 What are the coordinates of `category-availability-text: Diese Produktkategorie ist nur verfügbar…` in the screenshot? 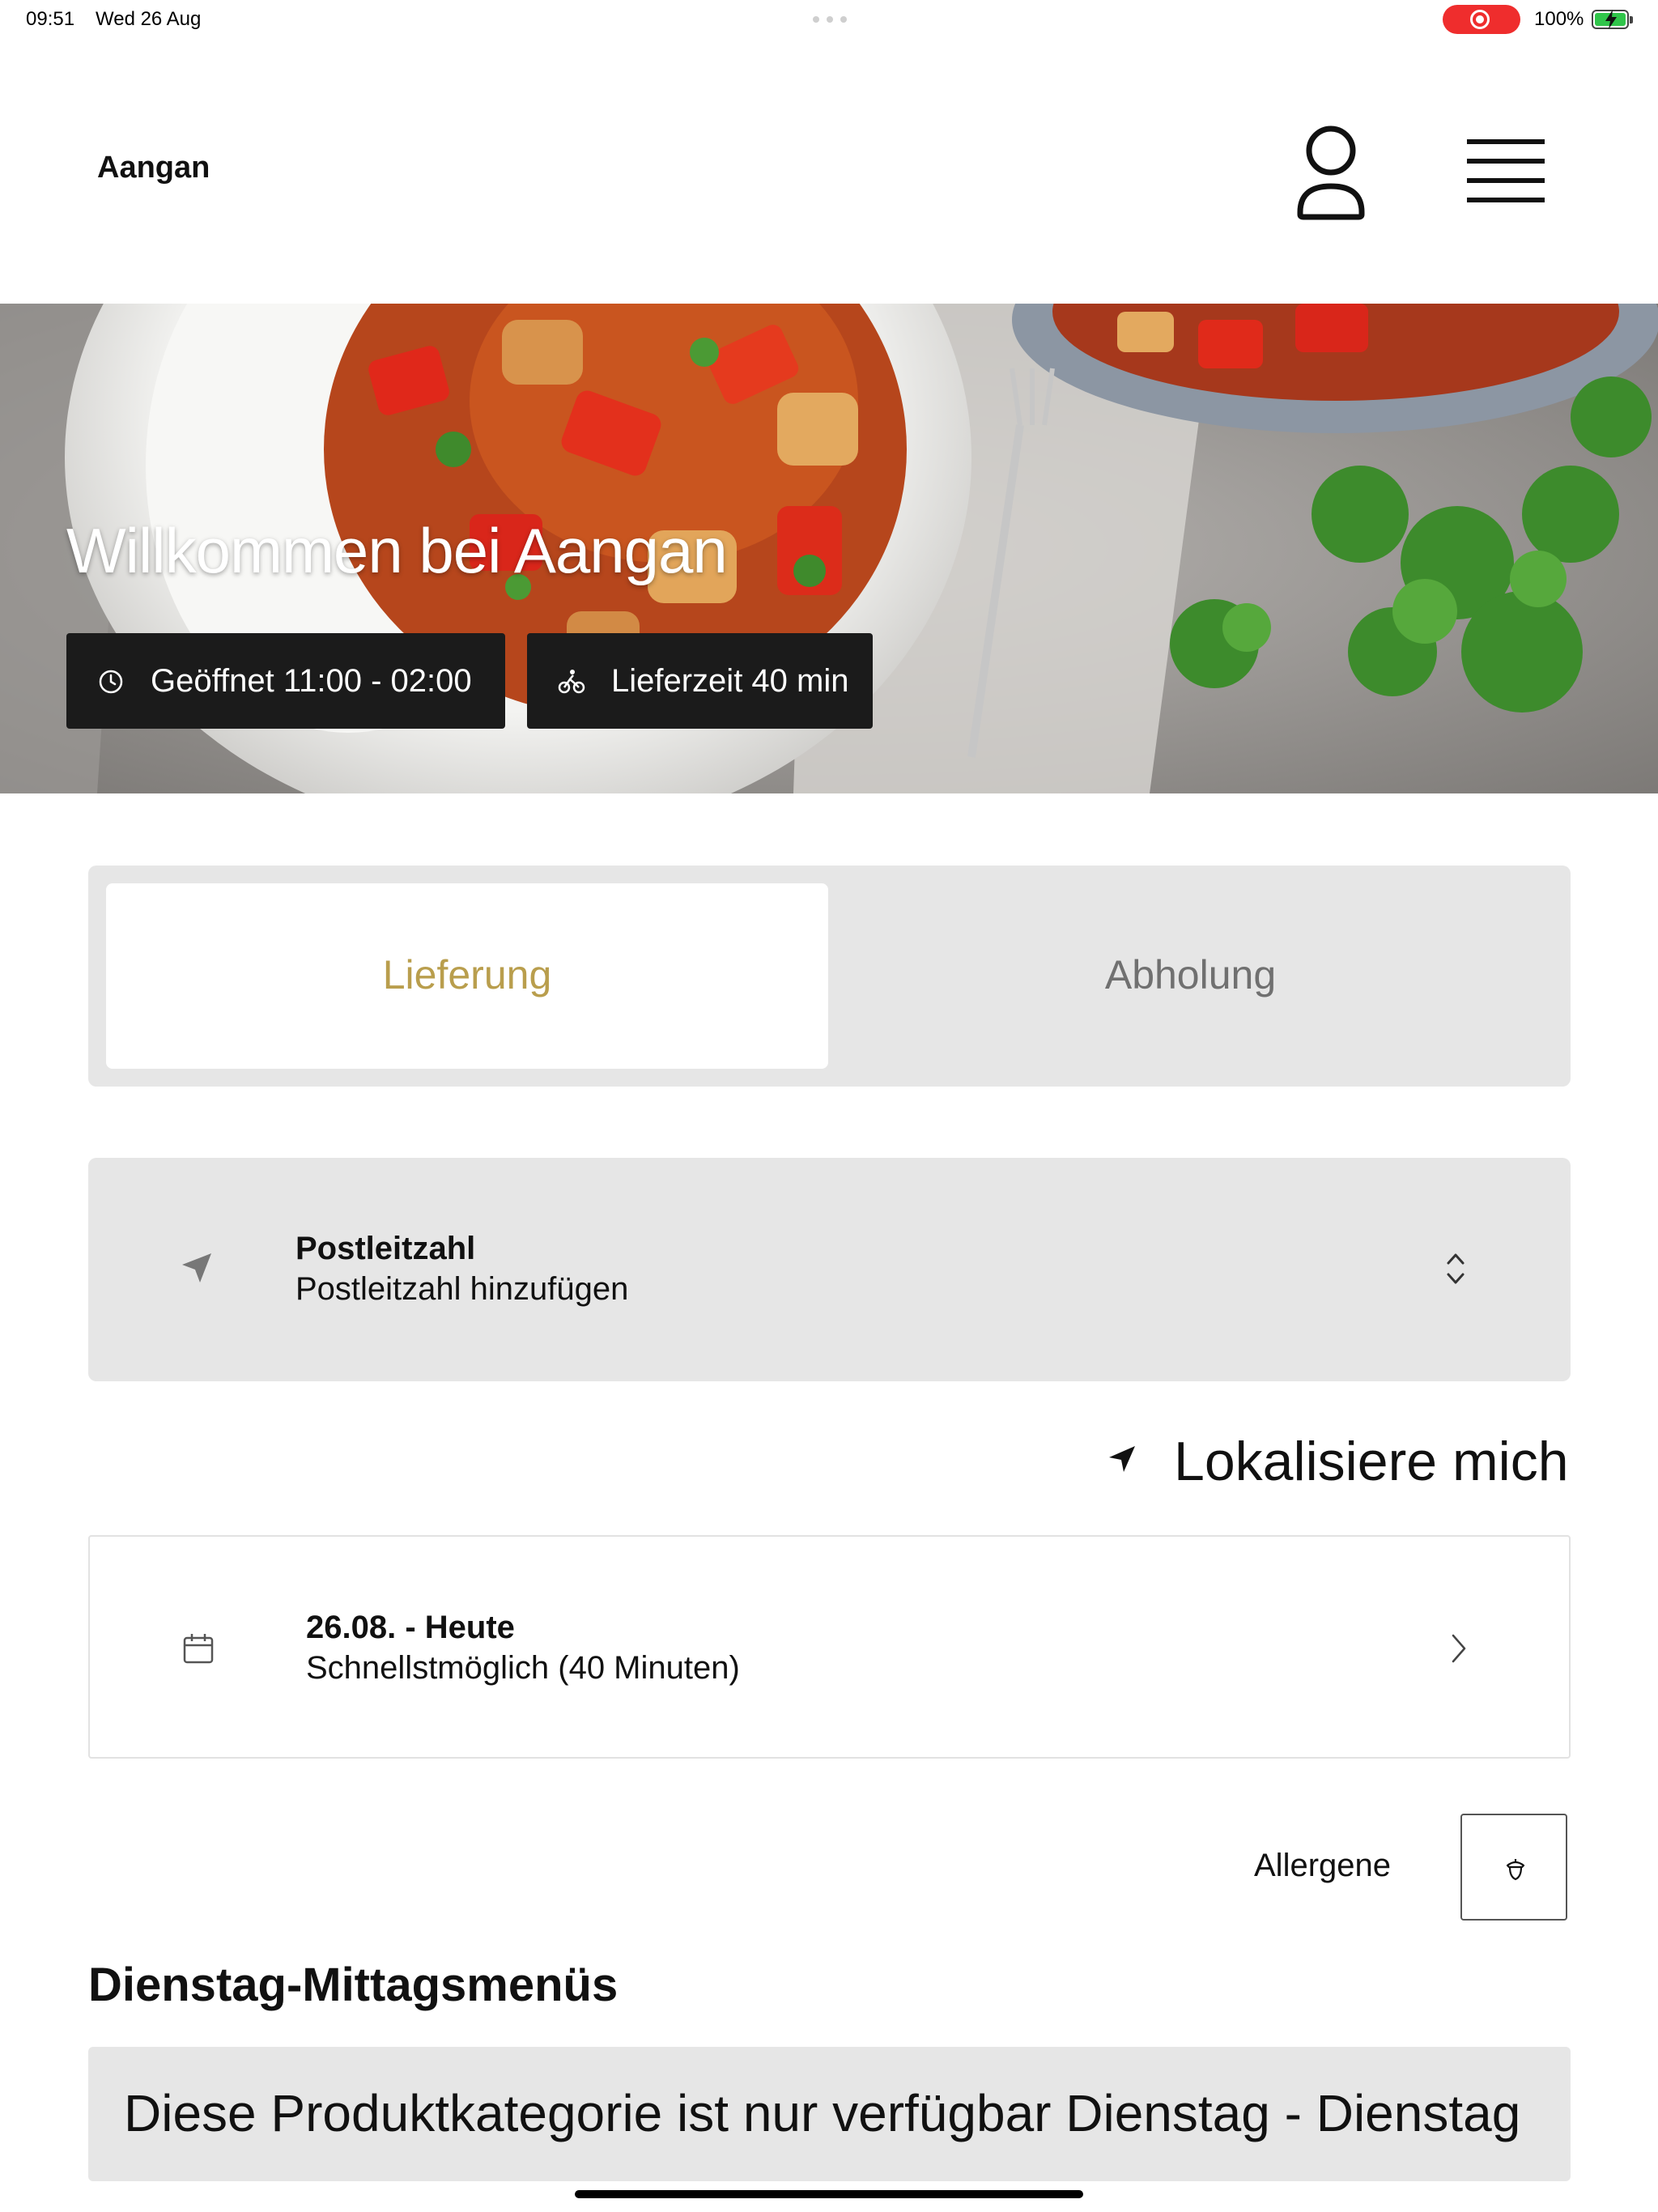 It's located at (822, 2113).